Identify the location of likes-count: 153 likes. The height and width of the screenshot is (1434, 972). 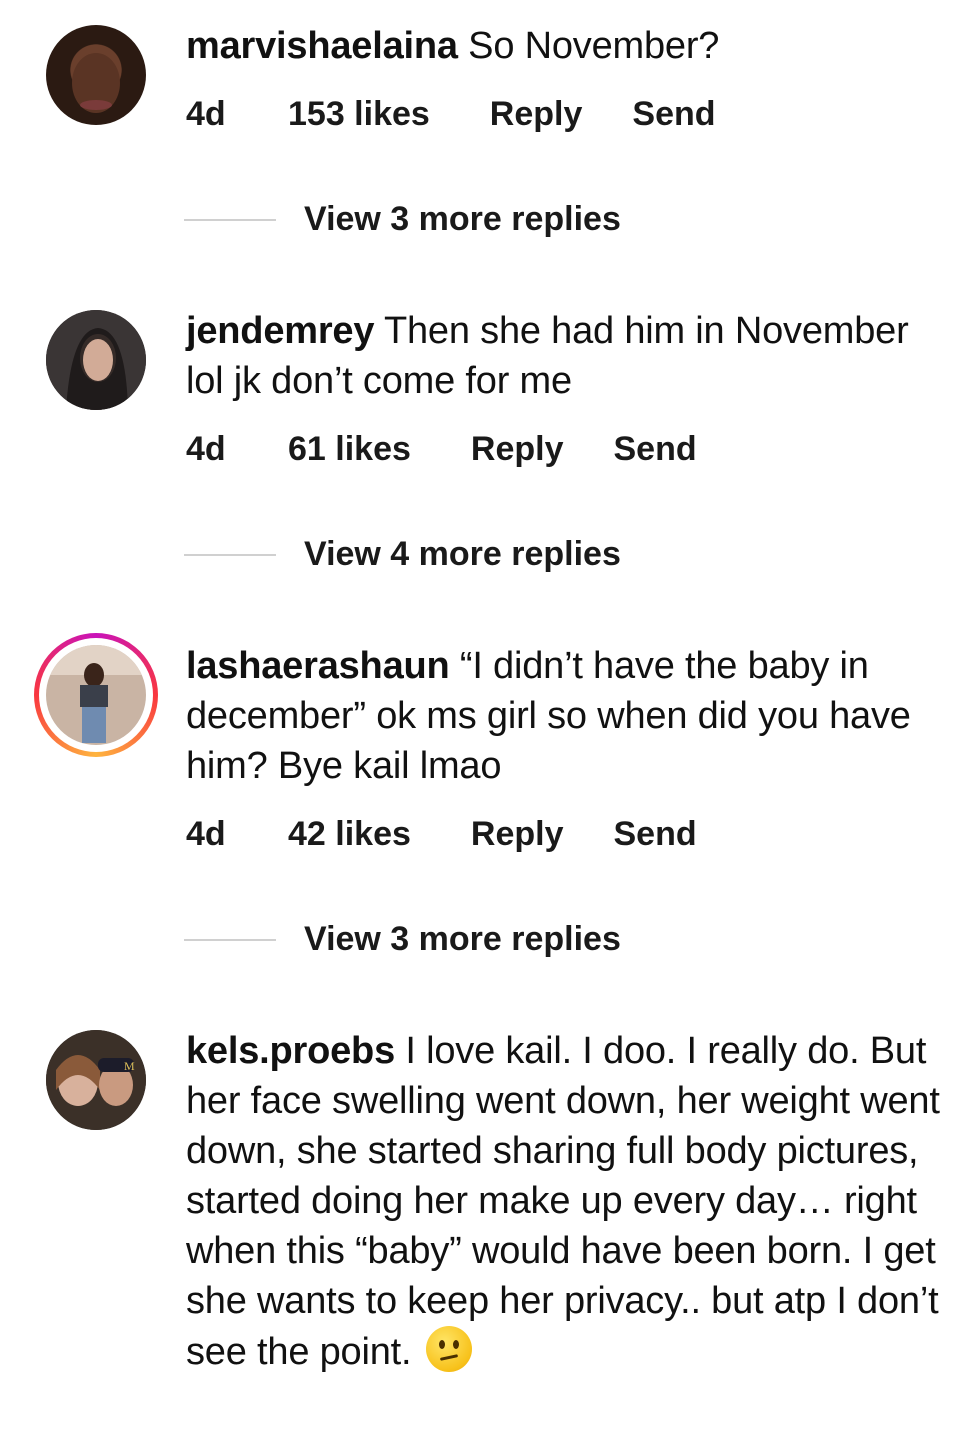
(359, 114).